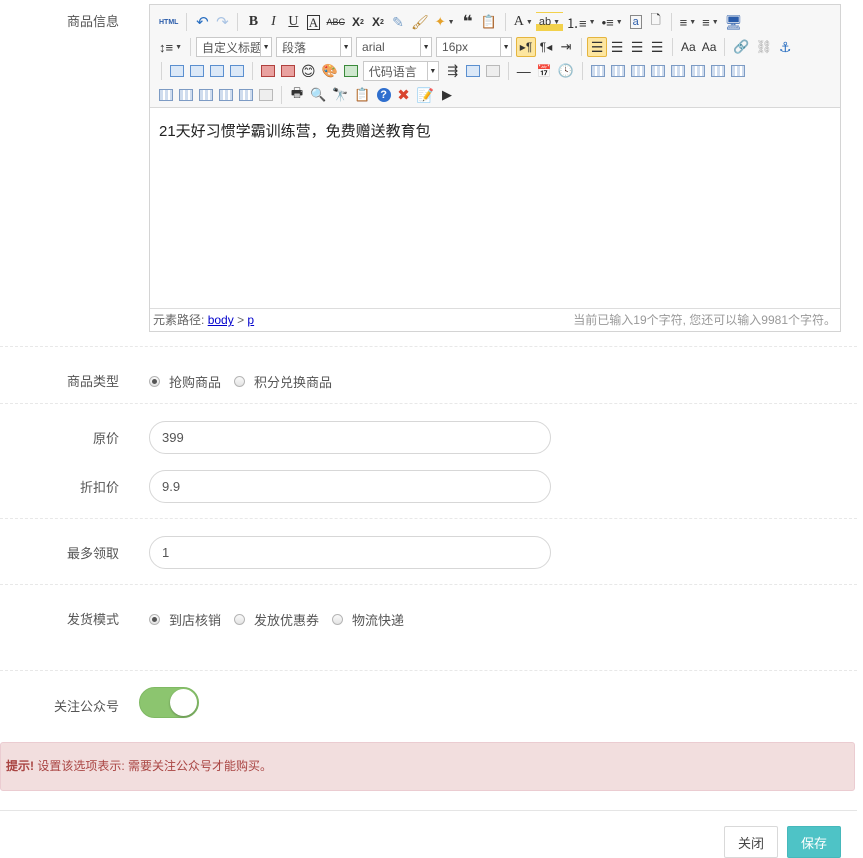 This screenshot has height=858, width=863. Describe the element at coordinates (177, 71) in the screenshot. I see `image-none-icon` at that location.